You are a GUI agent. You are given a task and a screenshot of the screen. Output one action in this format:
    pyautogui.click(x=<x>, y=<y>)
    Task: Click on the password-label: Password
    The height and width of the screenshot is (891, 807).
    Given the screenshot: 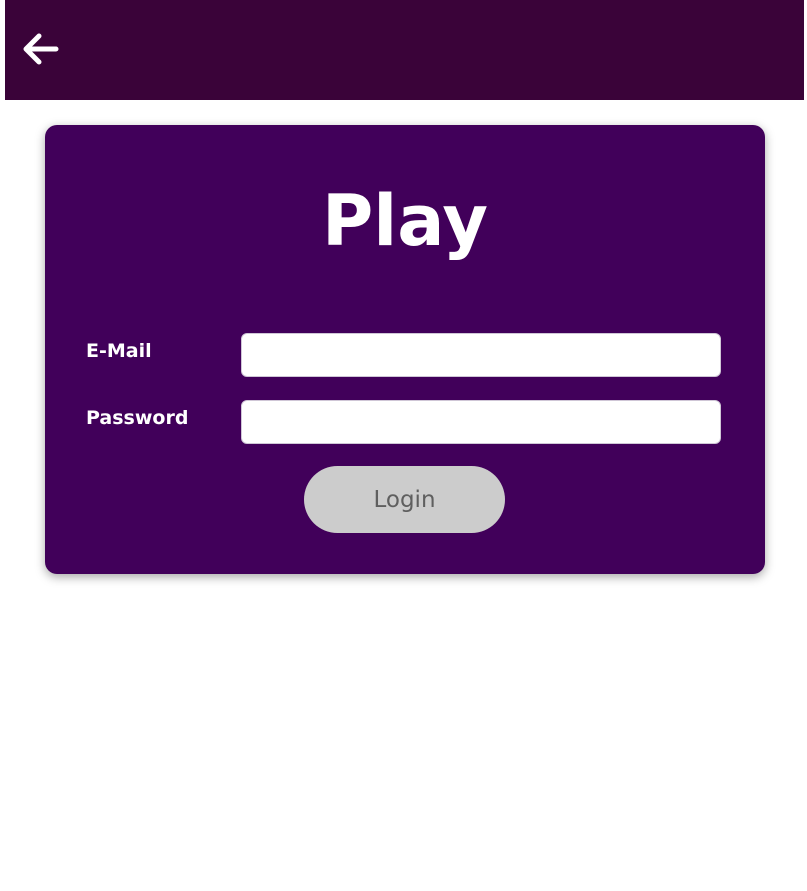 What is the action you would take?
    pyautogui.click(x=137, y=418)
    